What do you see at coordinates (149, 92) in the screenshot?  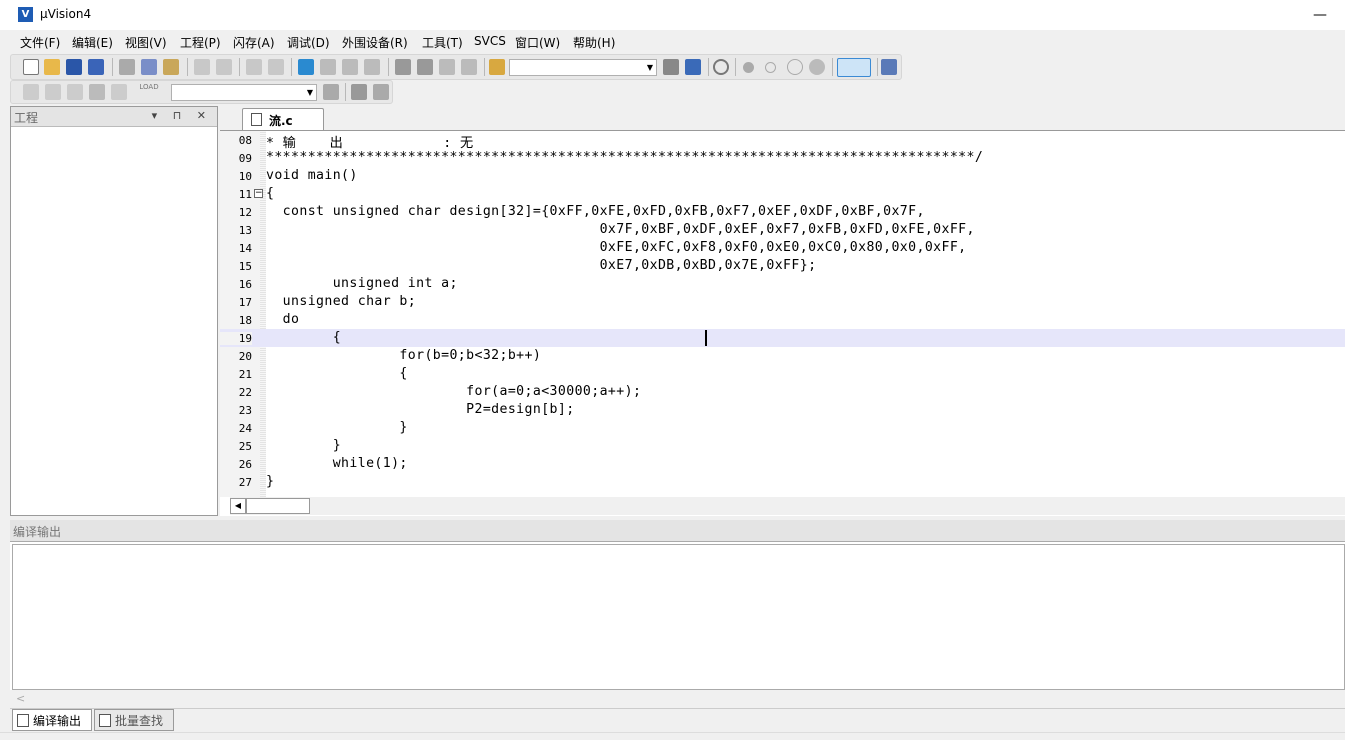 I see `download-icon: LOAD` at bounding box center [149, 92].